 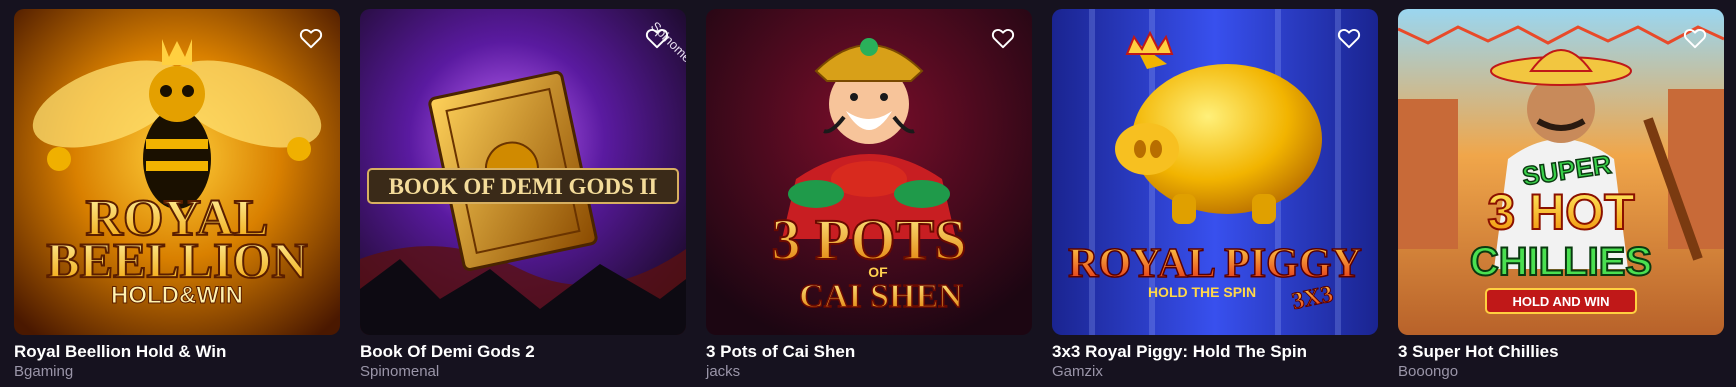 What do you see at coordinates (1215, 352) in the screenshot?
I see `game-title: 3x3 Royal Piggy: Hold The Spin` at bounding box center [1215, 352].